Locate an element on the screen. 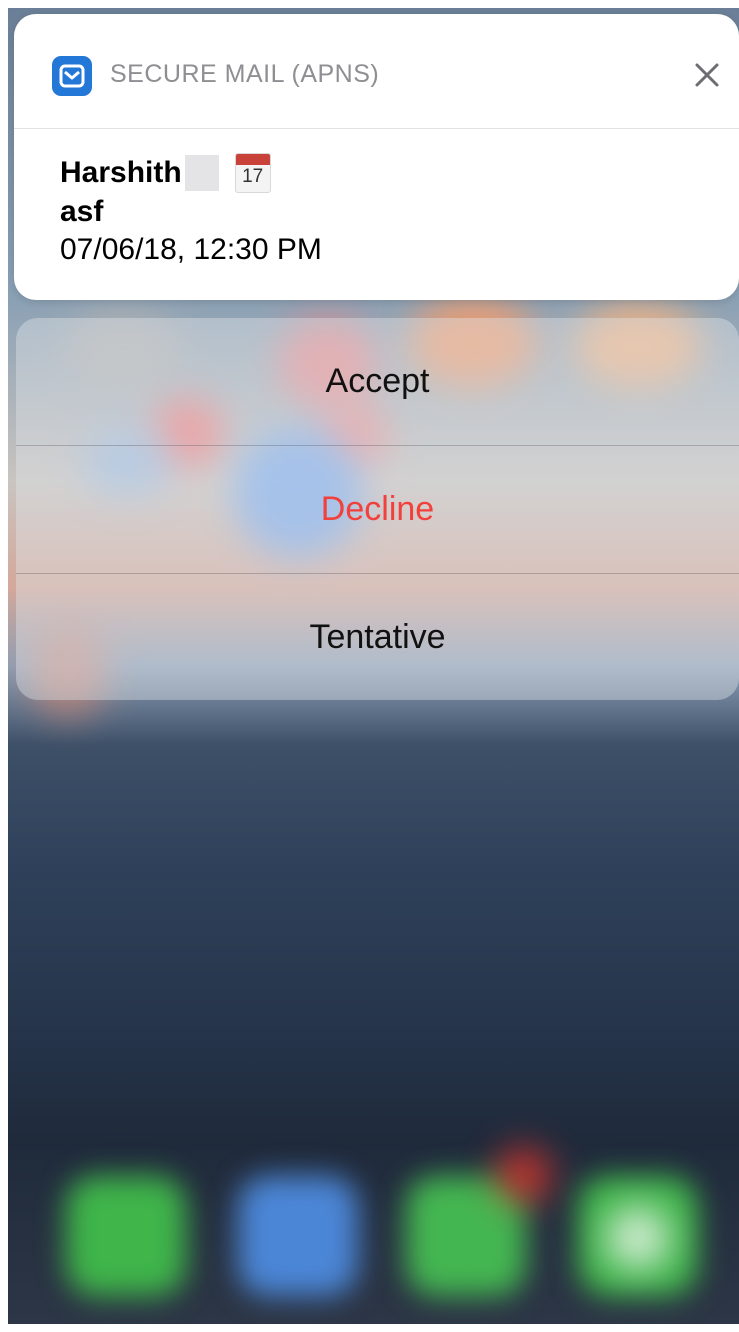  tentative-button: Tentative is located at coordinates (377, 637).